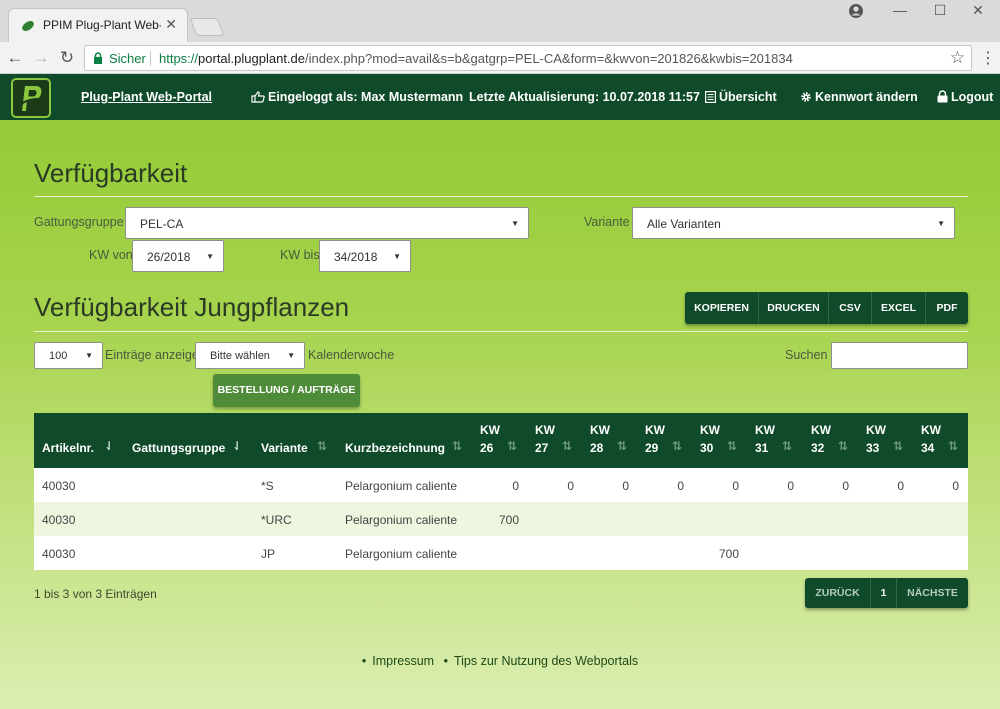  I want to click on col-kw-header: KW 32 ⇅, so click(836, 440).